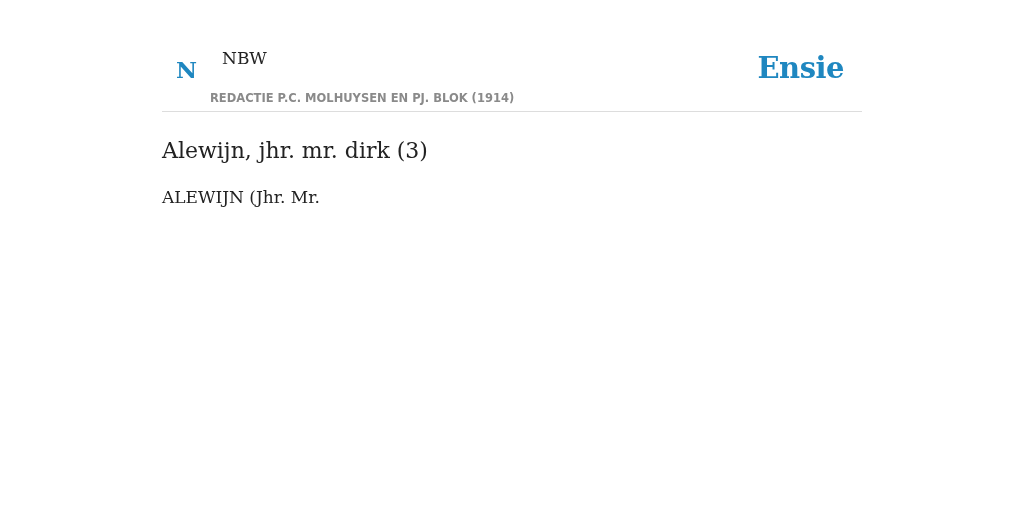 Image resolution: width=1024 pixels, height=512 pixels. I want to click on article-title: Alewijn, jhr. mr. dirk (3), so click(295, 150).